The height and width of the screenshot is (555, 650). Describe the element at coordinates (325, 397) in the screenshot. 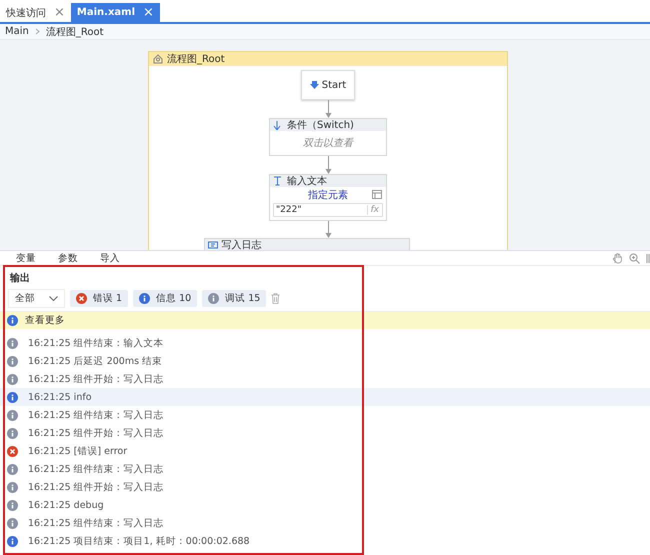

I see `log-row: 16:21:25 info` at that location.